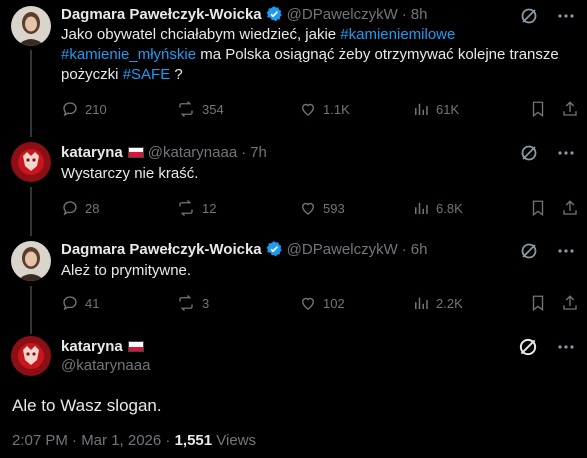  Describe the element at coordinates (209, 208) in the screenshot. I see `repost-count: 12` at that location.